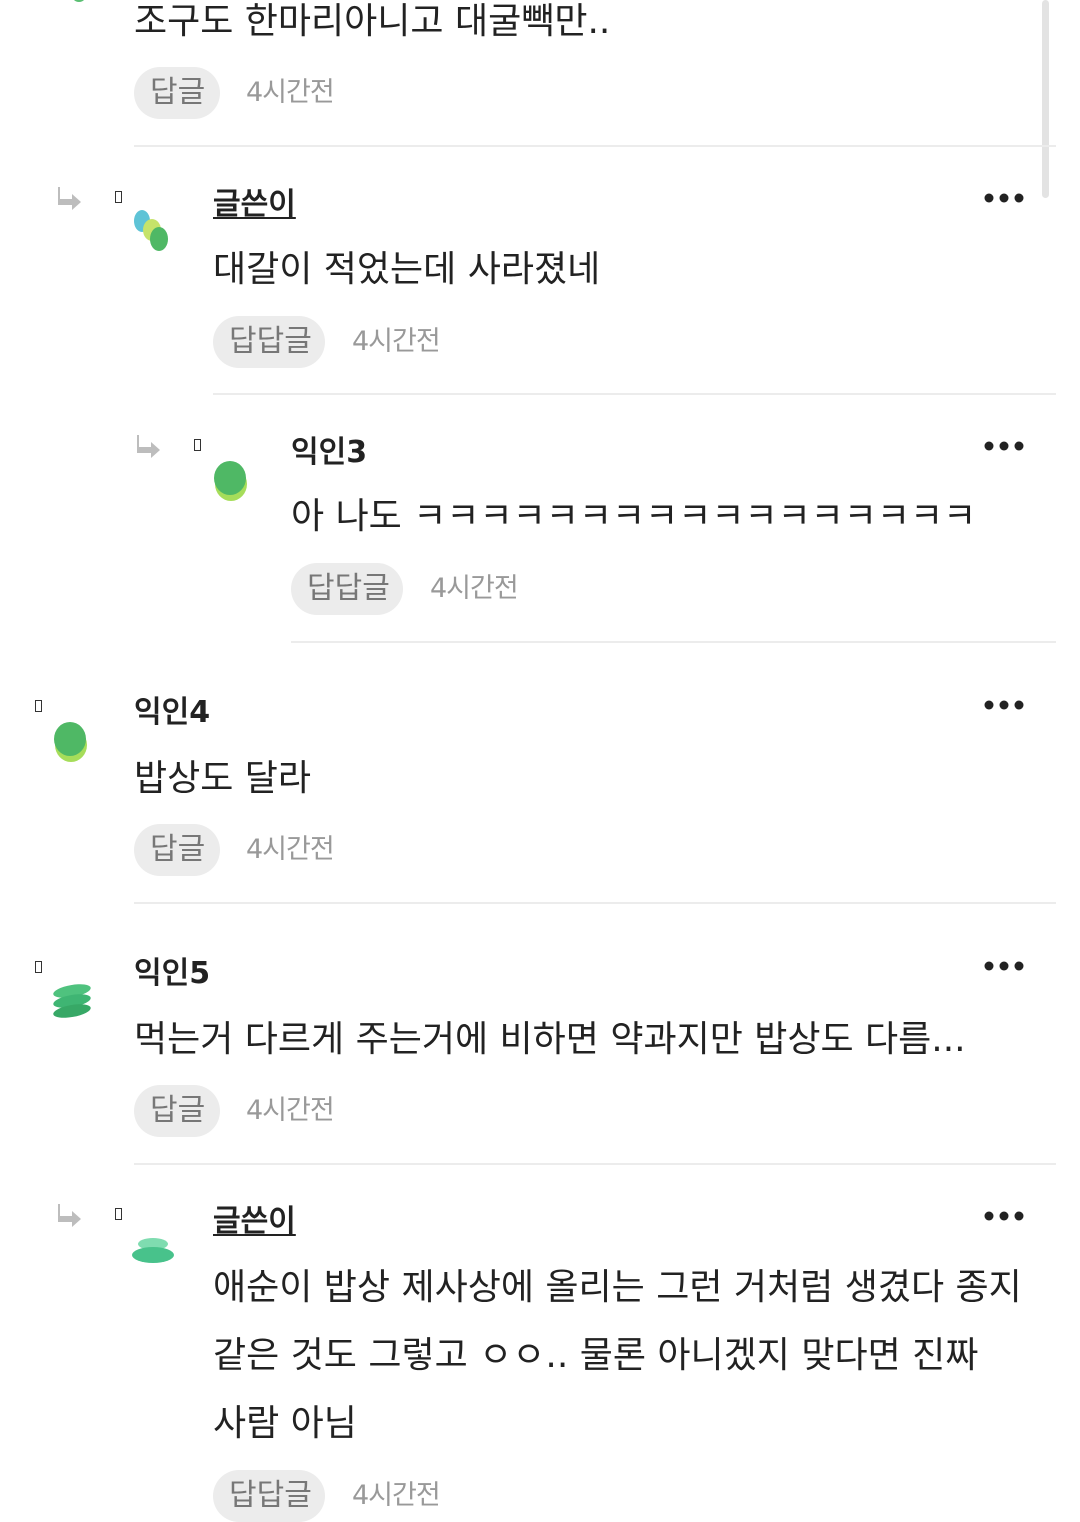 The height and width of the screenshot is (1522, 1080). What do you see at coordinates (1045, 99) in the screenshot?
I see `scrollbar` at bounding box center [1045, 99].